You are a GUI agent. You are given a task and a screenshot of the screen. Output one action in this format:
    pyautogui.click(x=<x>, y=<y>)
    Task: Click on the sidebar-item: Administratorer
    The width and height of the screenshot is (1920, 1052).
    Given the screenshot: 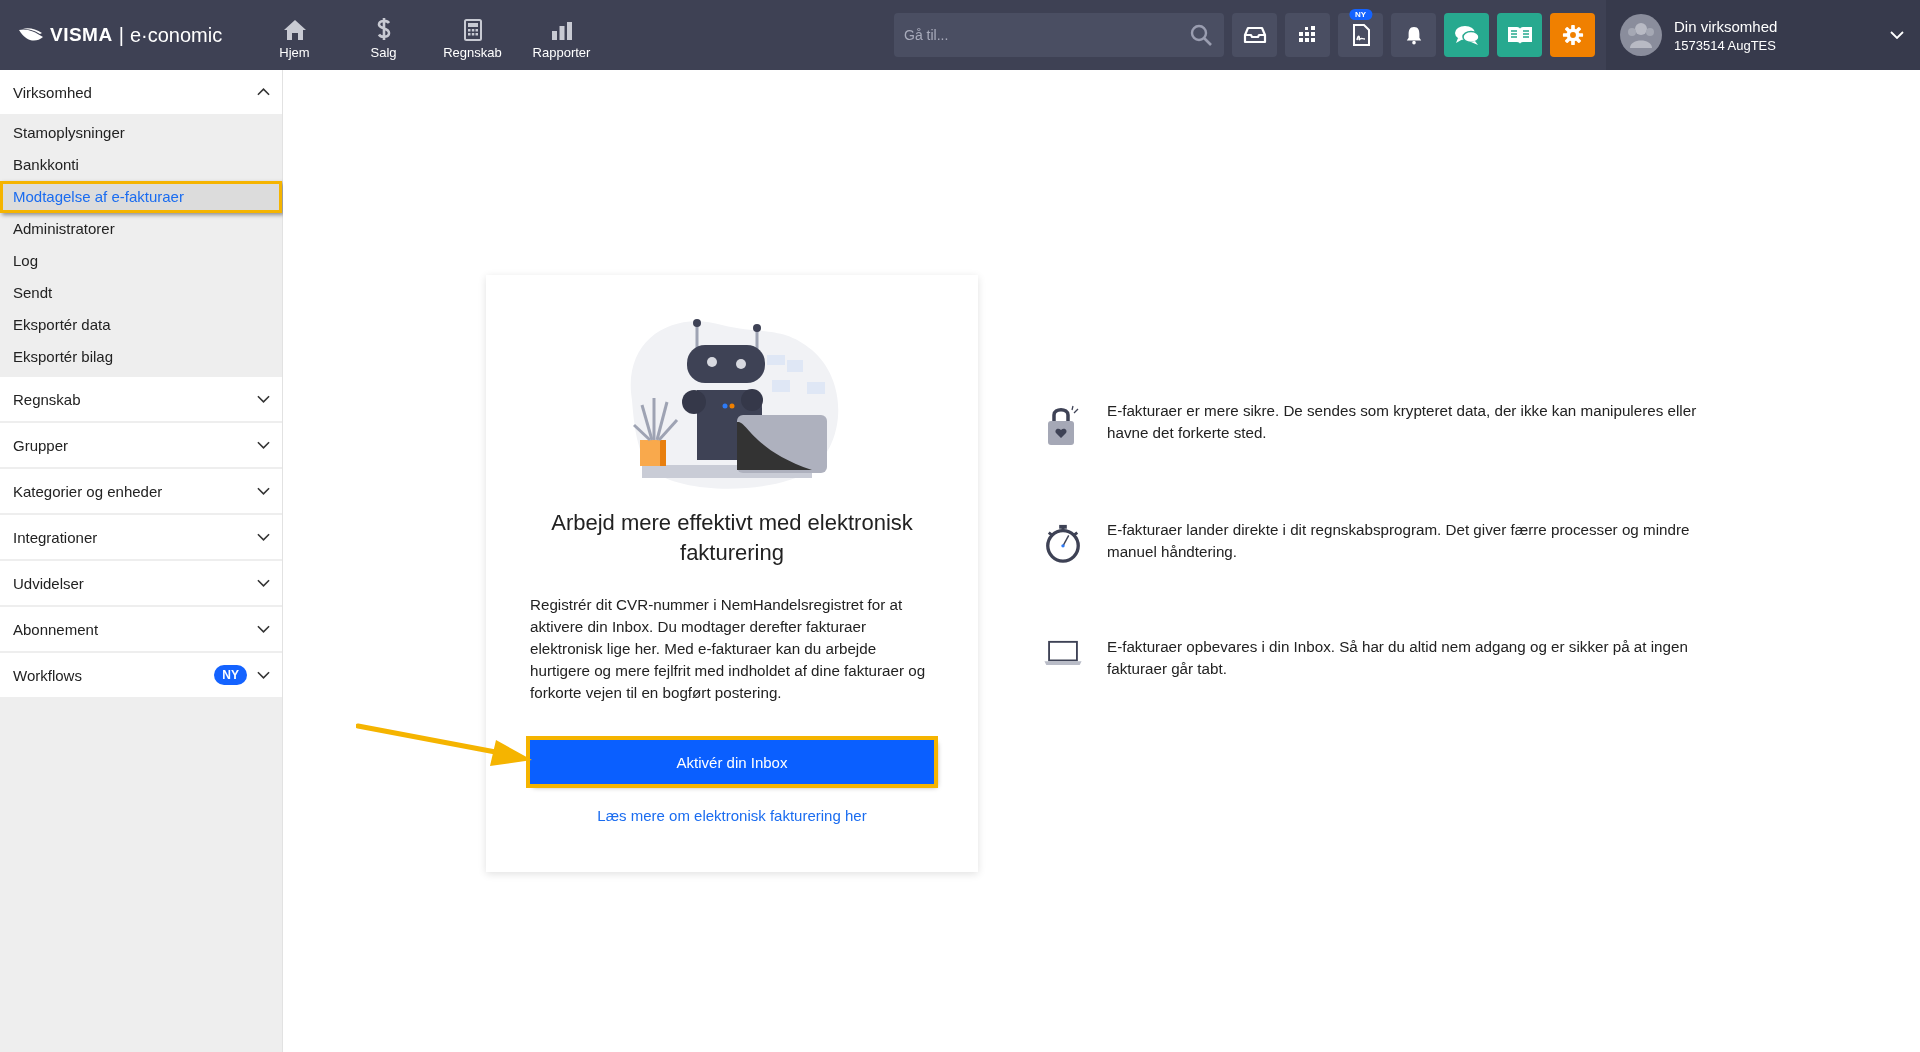 What is the action you would take?
    pyautogui.click(x=141, y=229)
    